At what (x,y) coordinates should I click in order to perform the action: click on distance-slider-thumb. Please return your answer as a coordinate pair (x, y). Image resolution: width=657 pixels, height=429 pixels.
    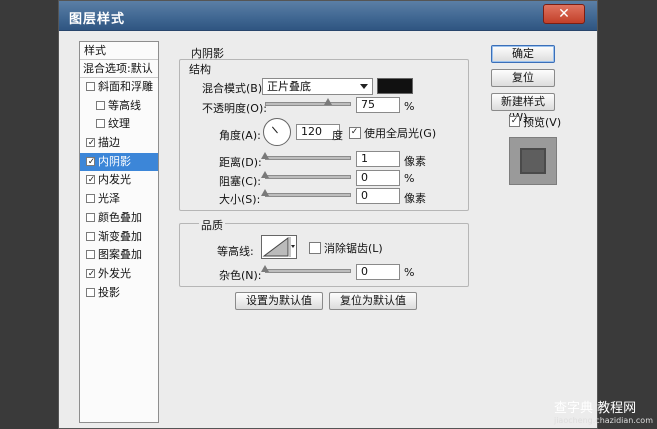
    Looking at the image, I should click on (265, 155).